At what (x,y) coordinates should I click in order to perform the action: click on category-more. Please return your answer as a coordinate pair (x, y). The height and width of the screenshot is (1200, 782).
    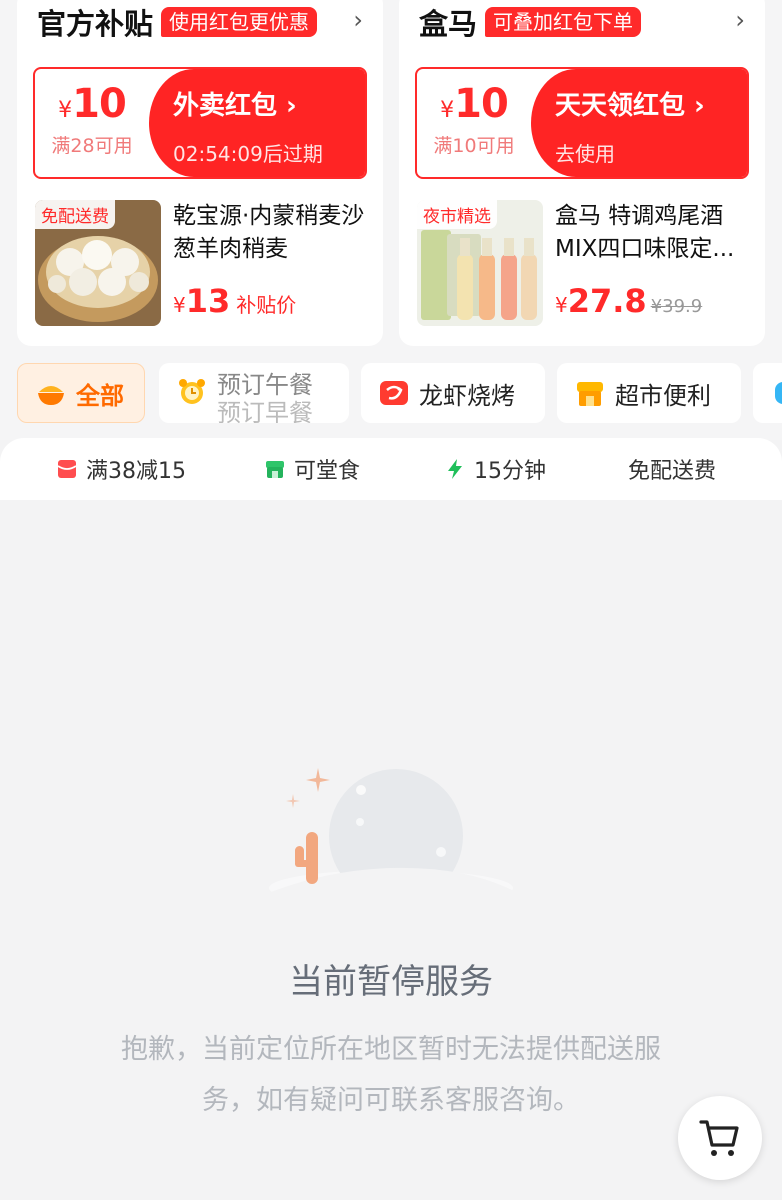
    Looking at the image, I should click on (767, 393).